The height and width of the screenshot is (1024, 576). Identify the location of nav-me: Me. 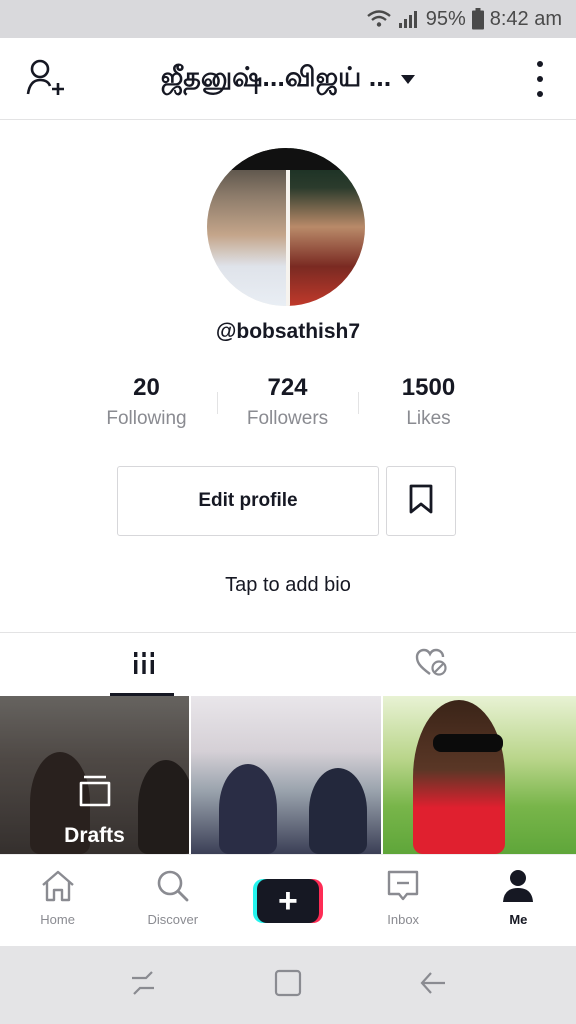
(518, 901).